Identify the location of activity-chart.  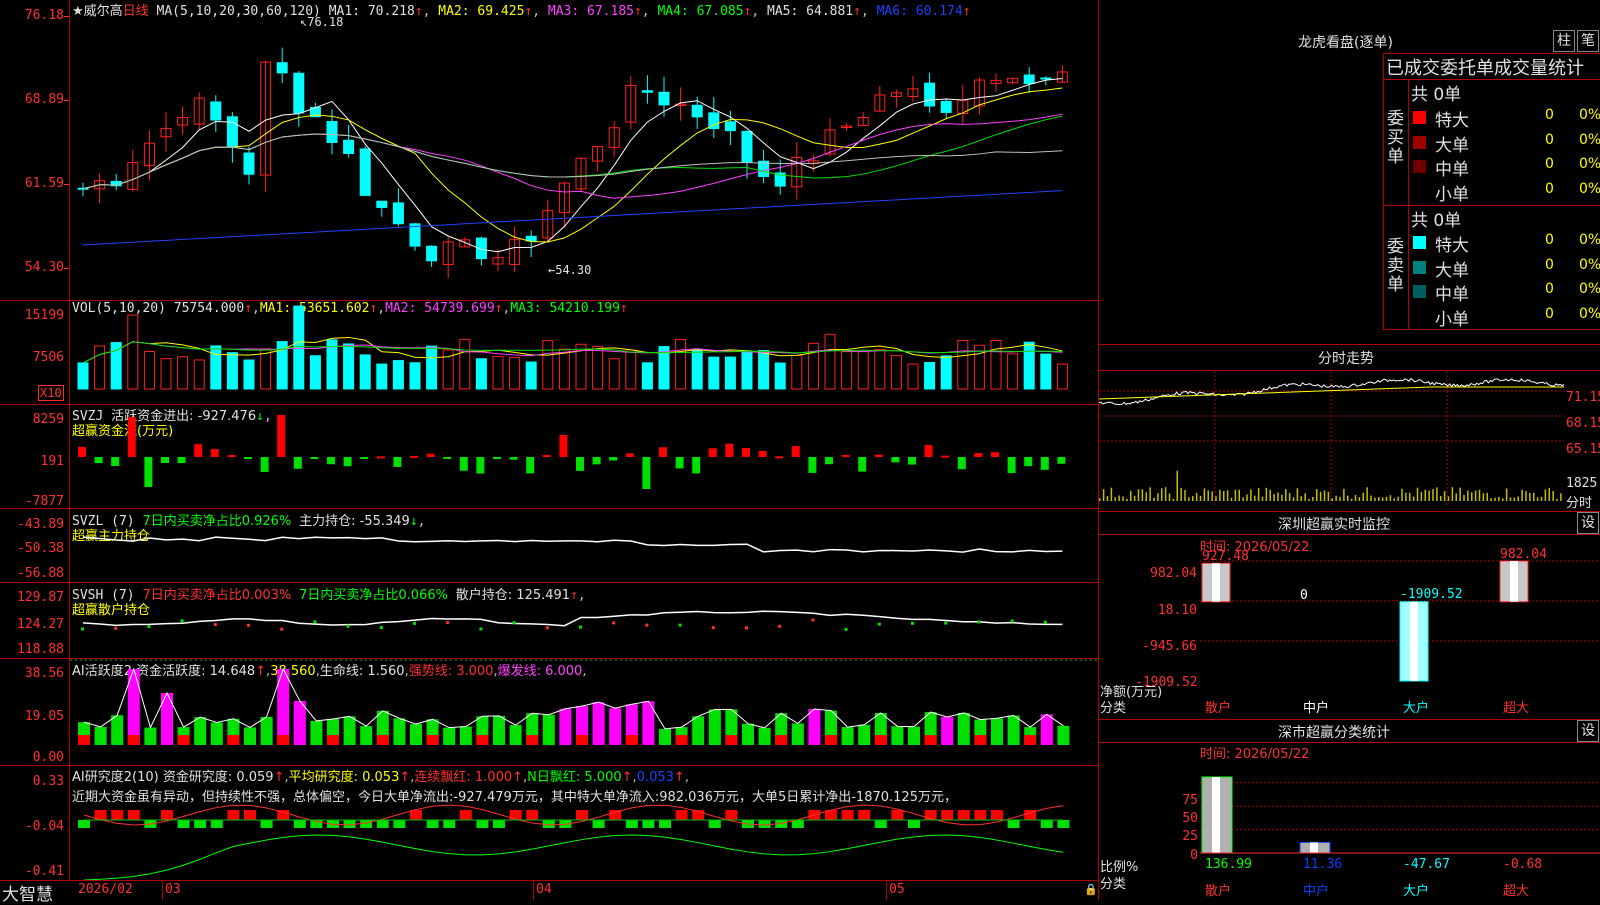
(584, 712).